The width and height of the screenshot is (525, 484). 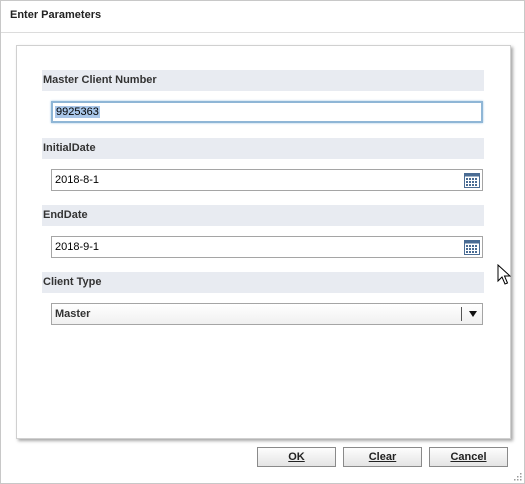 What do you see at coordinates (263, 282) in the screenshot?
I see `client-type-label: Client Type` at bounding box center [263, 282].